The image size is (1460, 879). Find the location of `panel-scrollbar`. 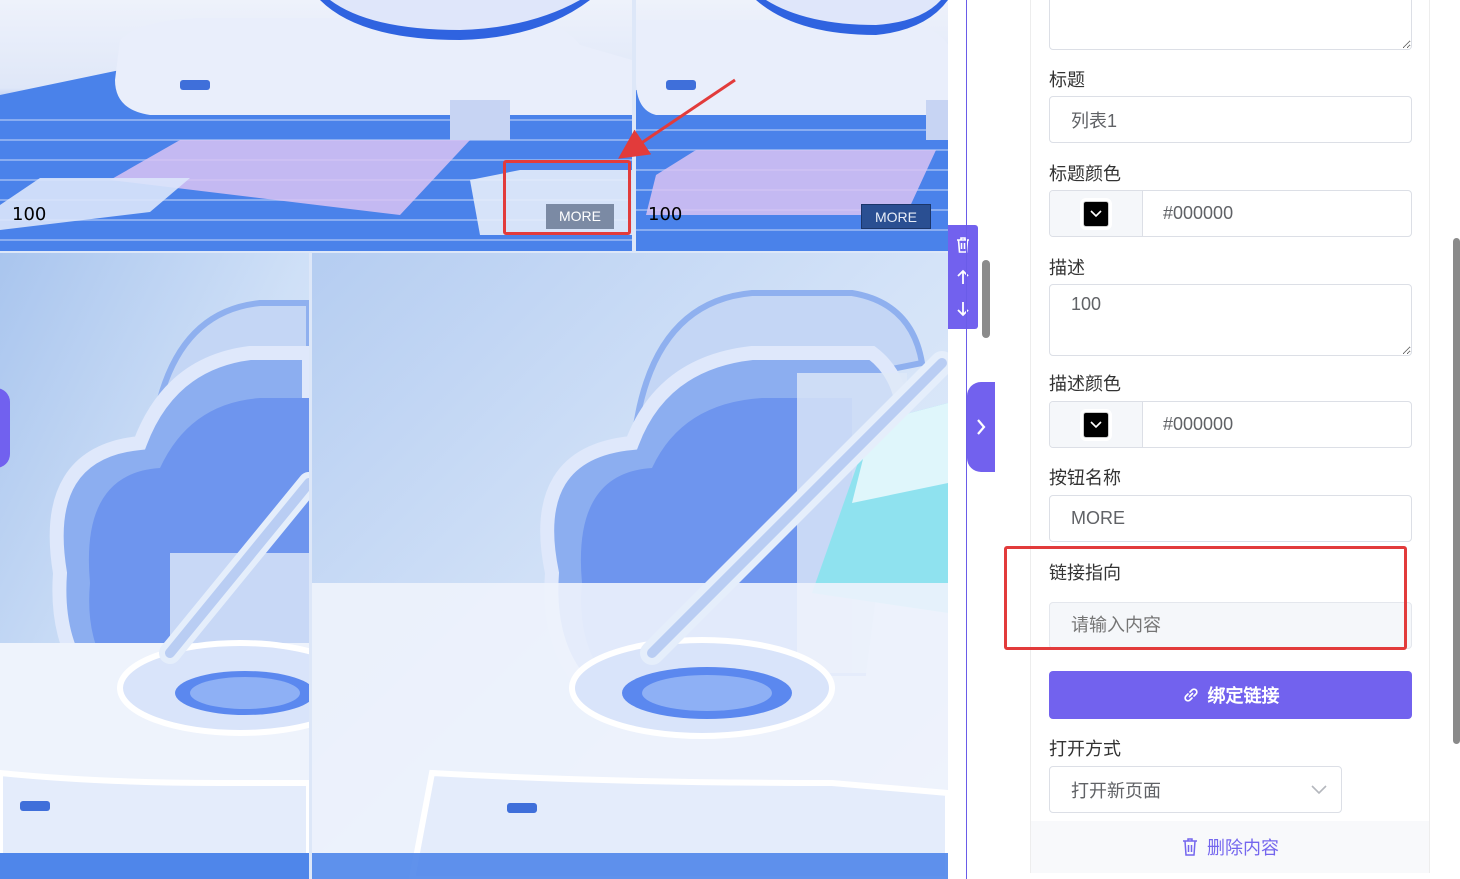

panel-scrollbar is located at coordinates (1456, 491).